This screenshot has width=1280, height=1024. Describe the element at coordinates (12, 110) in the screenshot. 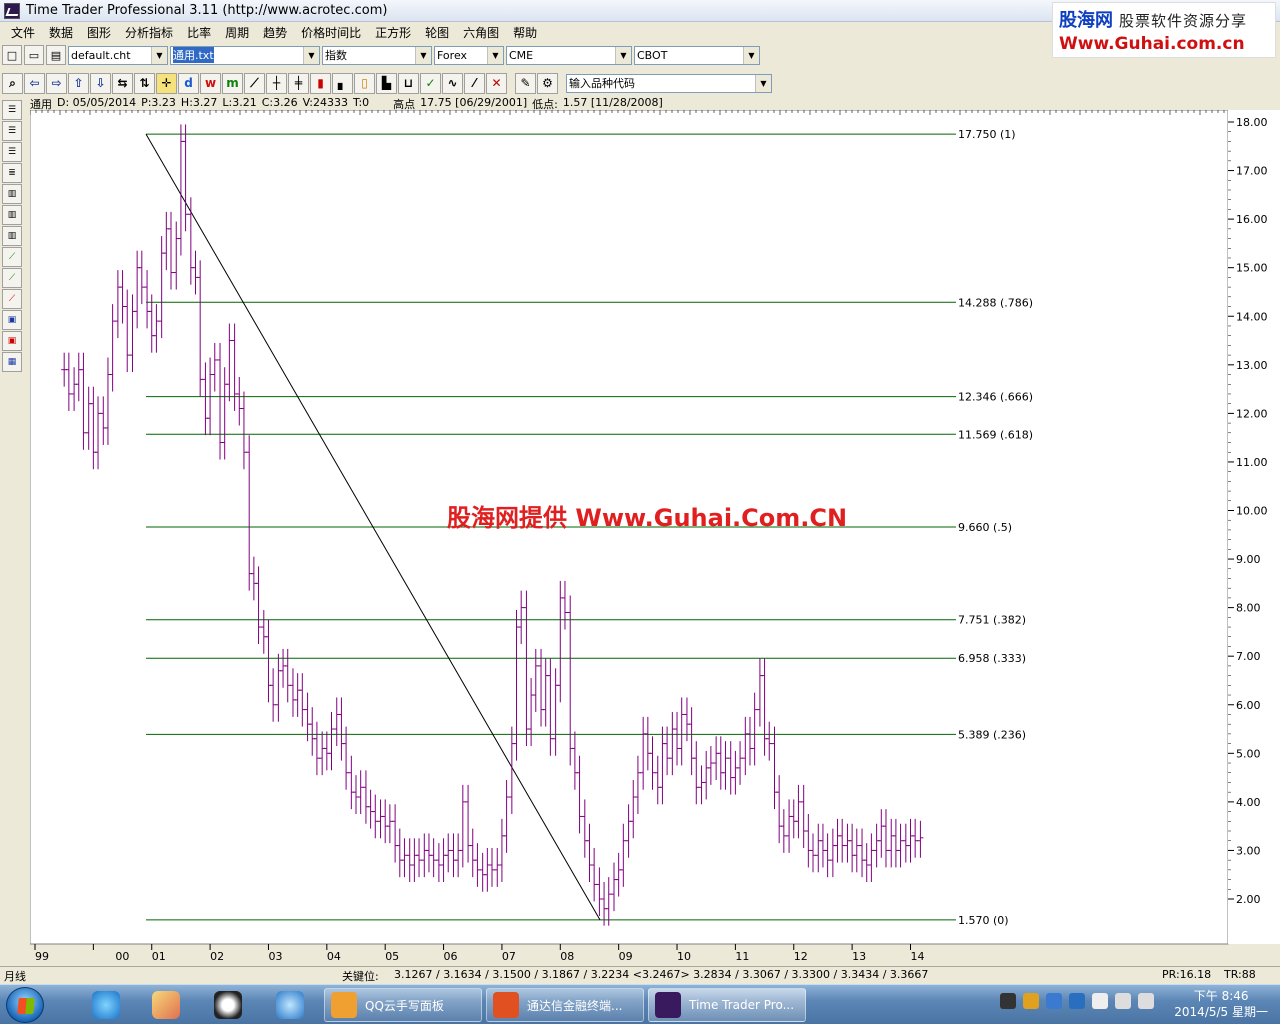

I see `fib-levels-icon: ☰` at that location.